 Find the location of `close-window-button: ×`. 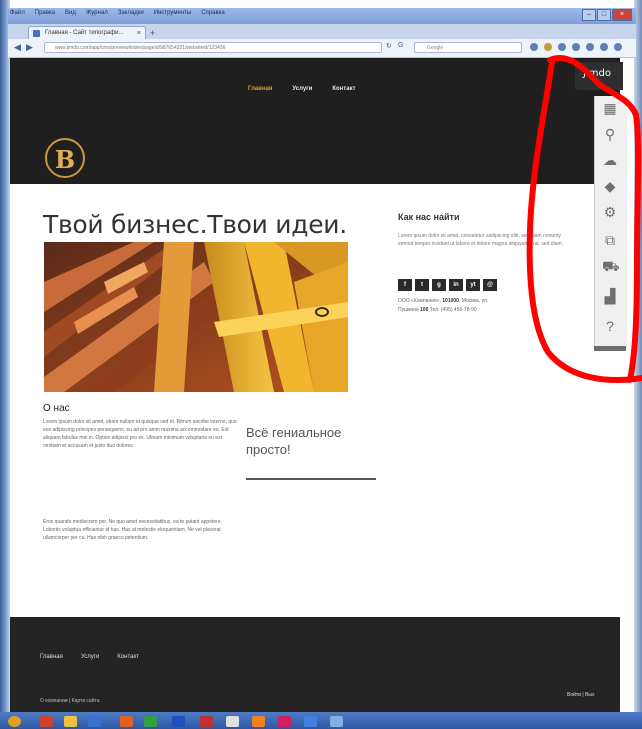

close-window-button: × is located at coordinates (622, 15).